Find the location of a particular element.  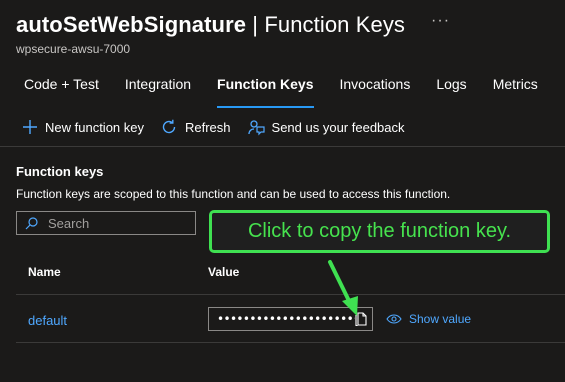

copy-callout: Click to copy the function key. is located at coordinates (379, 231).